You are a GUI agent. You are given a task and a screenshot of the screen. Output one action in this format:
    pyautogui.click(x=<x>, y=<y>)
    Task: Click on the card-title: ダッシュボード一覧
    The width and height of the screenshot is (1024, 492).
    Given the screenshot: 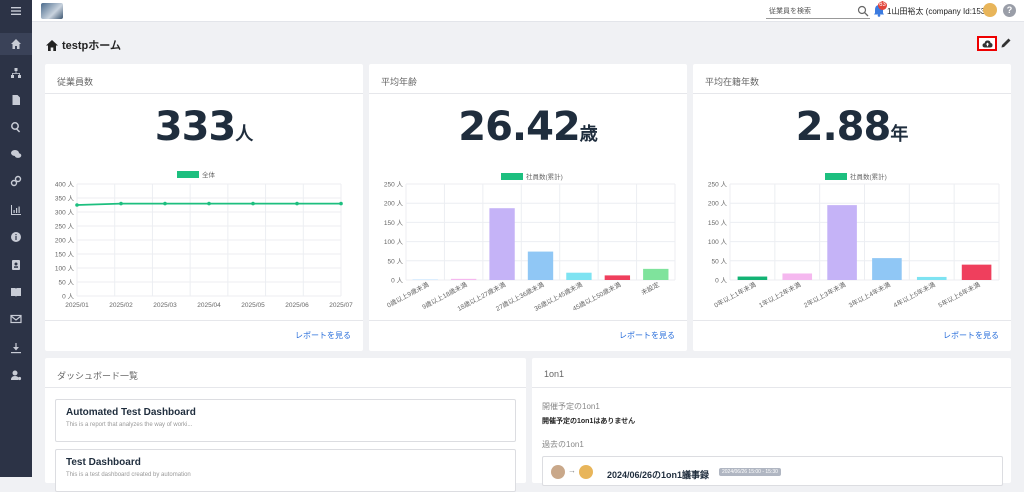 What is the action you would take?
    pyautogui.click(x=285, y=373)
    